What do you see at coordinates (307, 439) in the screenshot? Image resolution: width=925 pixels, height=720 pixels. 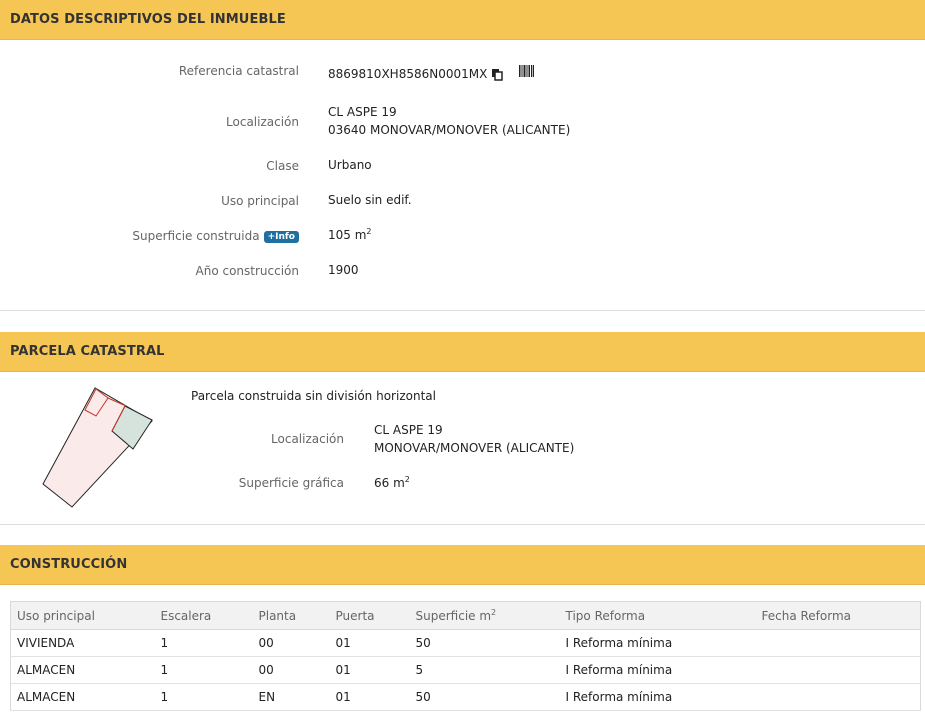 I see `parcela-localizacion-label: Localización` at bounding box center [307, 439].